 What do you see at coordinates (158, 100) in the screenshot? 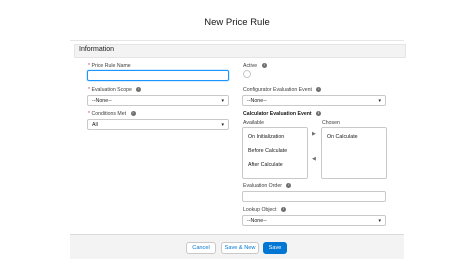
I see `evaluation-scope-select: --None-- ▾` at bounding box center [158, 100].